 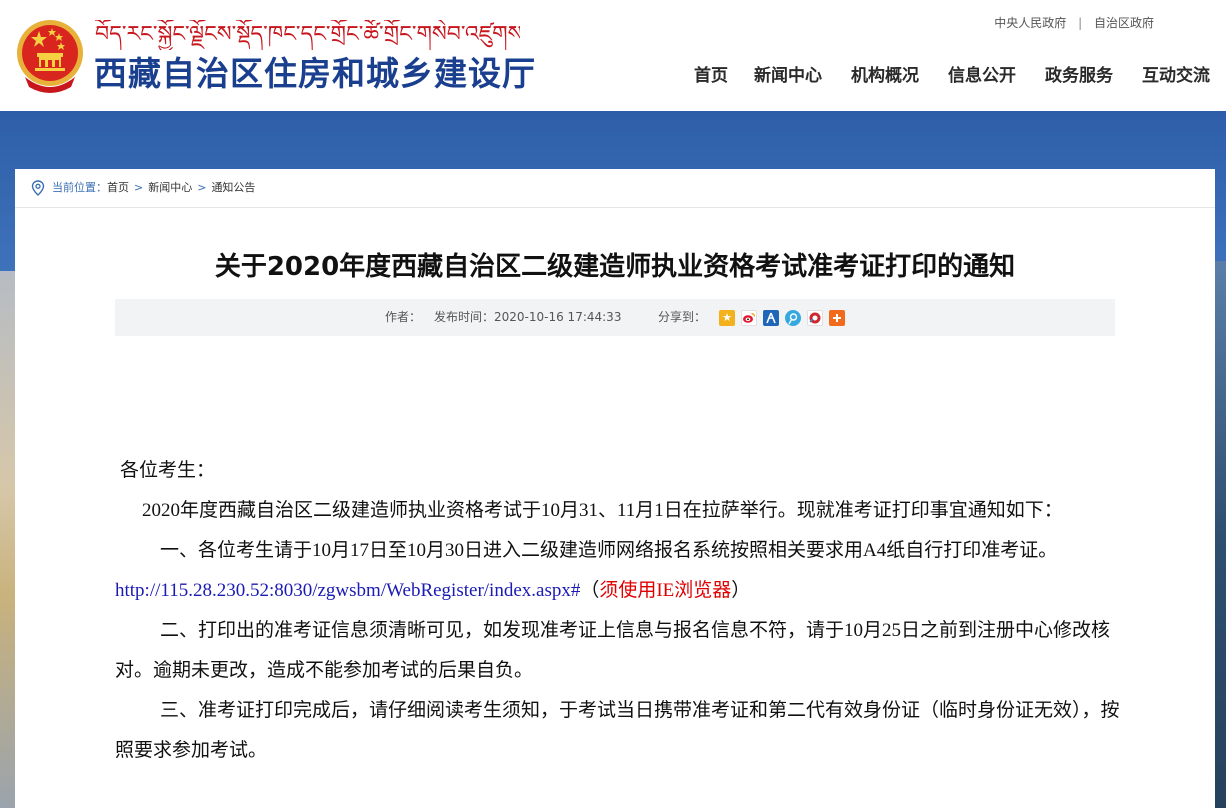 I want to click on article-meta-bar: 作者： 发布时间：2020-10-16 17:44:33 分享到： ★, so click(x=615, y=317).